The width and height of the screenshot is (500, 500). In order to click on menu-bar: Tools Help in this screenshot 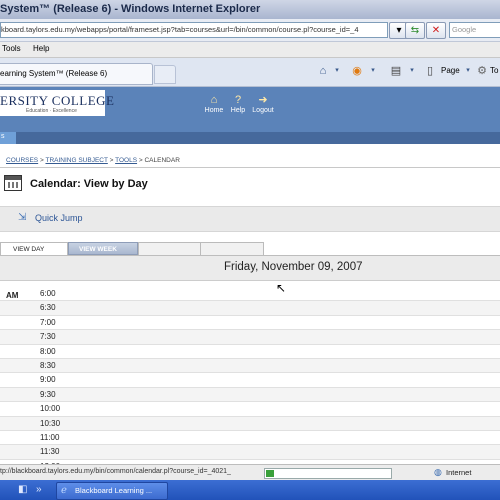, I will do `click(250, 50)`.